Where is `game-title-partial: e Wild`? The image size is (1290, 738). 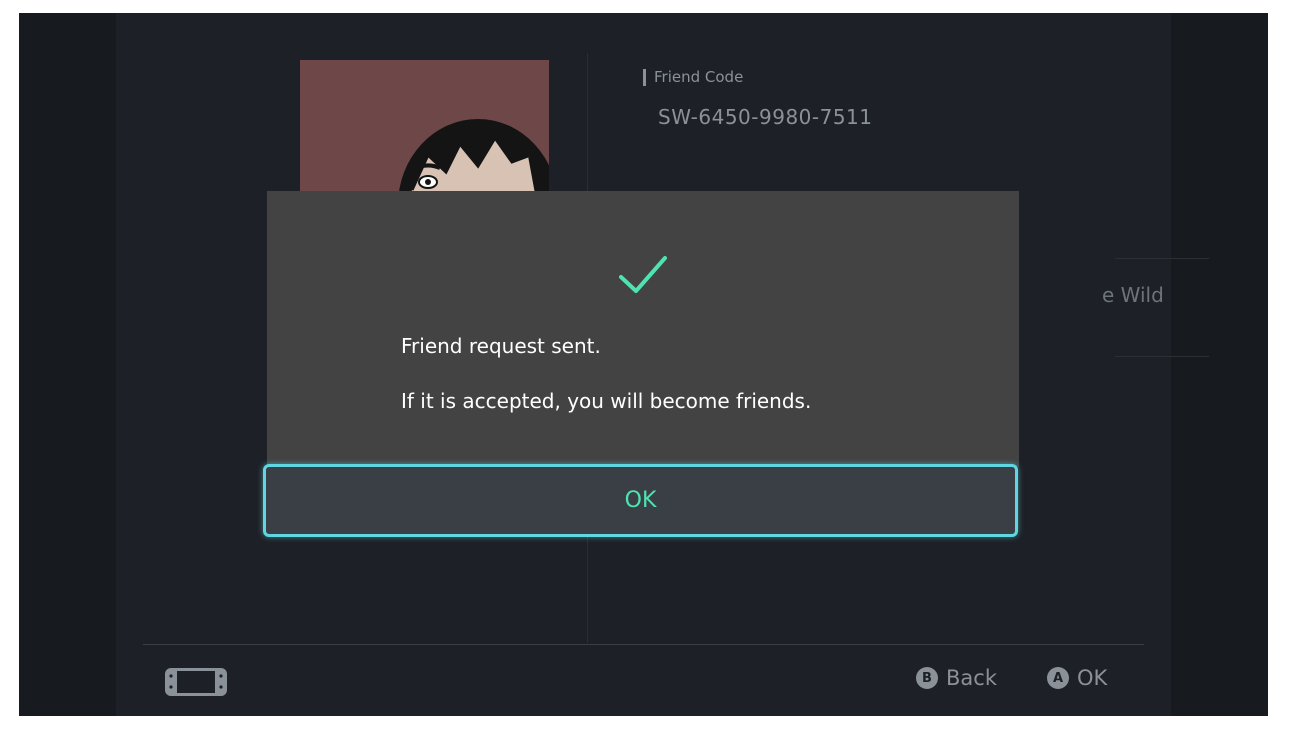 game-title-partial: e Wild is located at coordinates (1133, 295).